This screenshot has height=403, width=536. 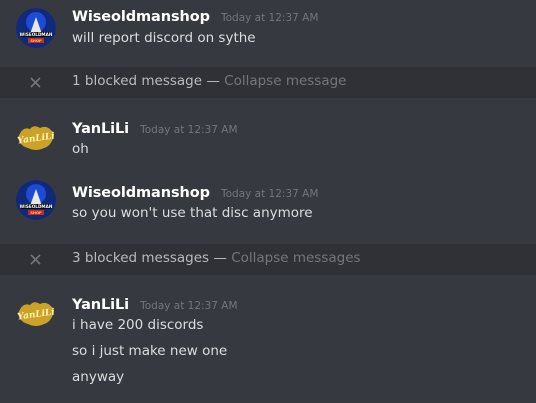 What do you see at coordinates (285, 81) in the screenshot?
I see `collapse-messages-link: Collapse message` at bounding box center [285, 81].